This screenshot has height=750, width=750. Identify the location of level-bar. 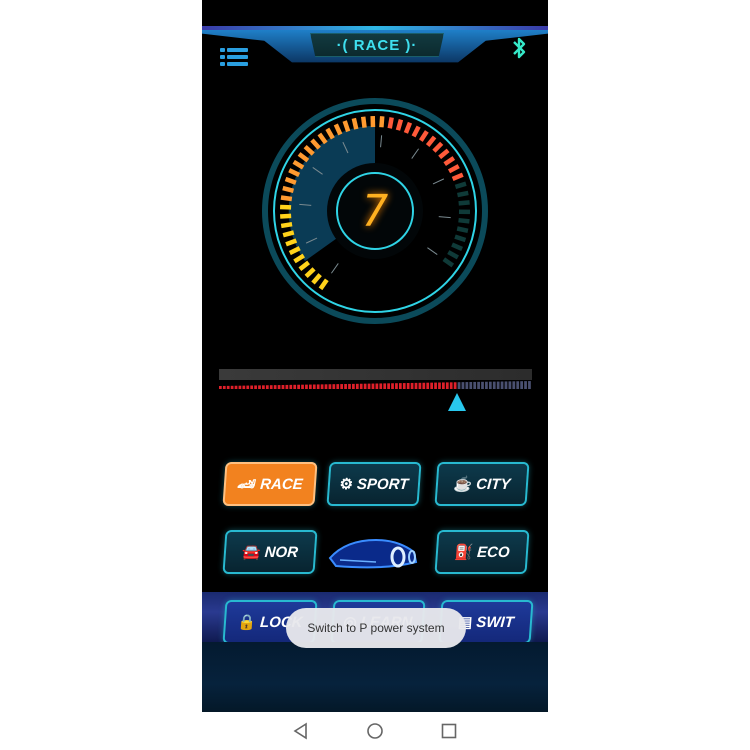
(375, 392).